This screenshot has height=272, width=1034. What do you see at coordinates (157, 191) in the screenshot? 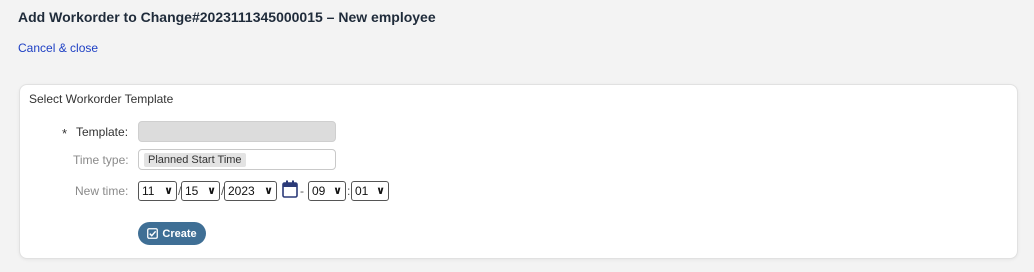
I see `month-select: 11 ∨` at bounding box center [157, 191].